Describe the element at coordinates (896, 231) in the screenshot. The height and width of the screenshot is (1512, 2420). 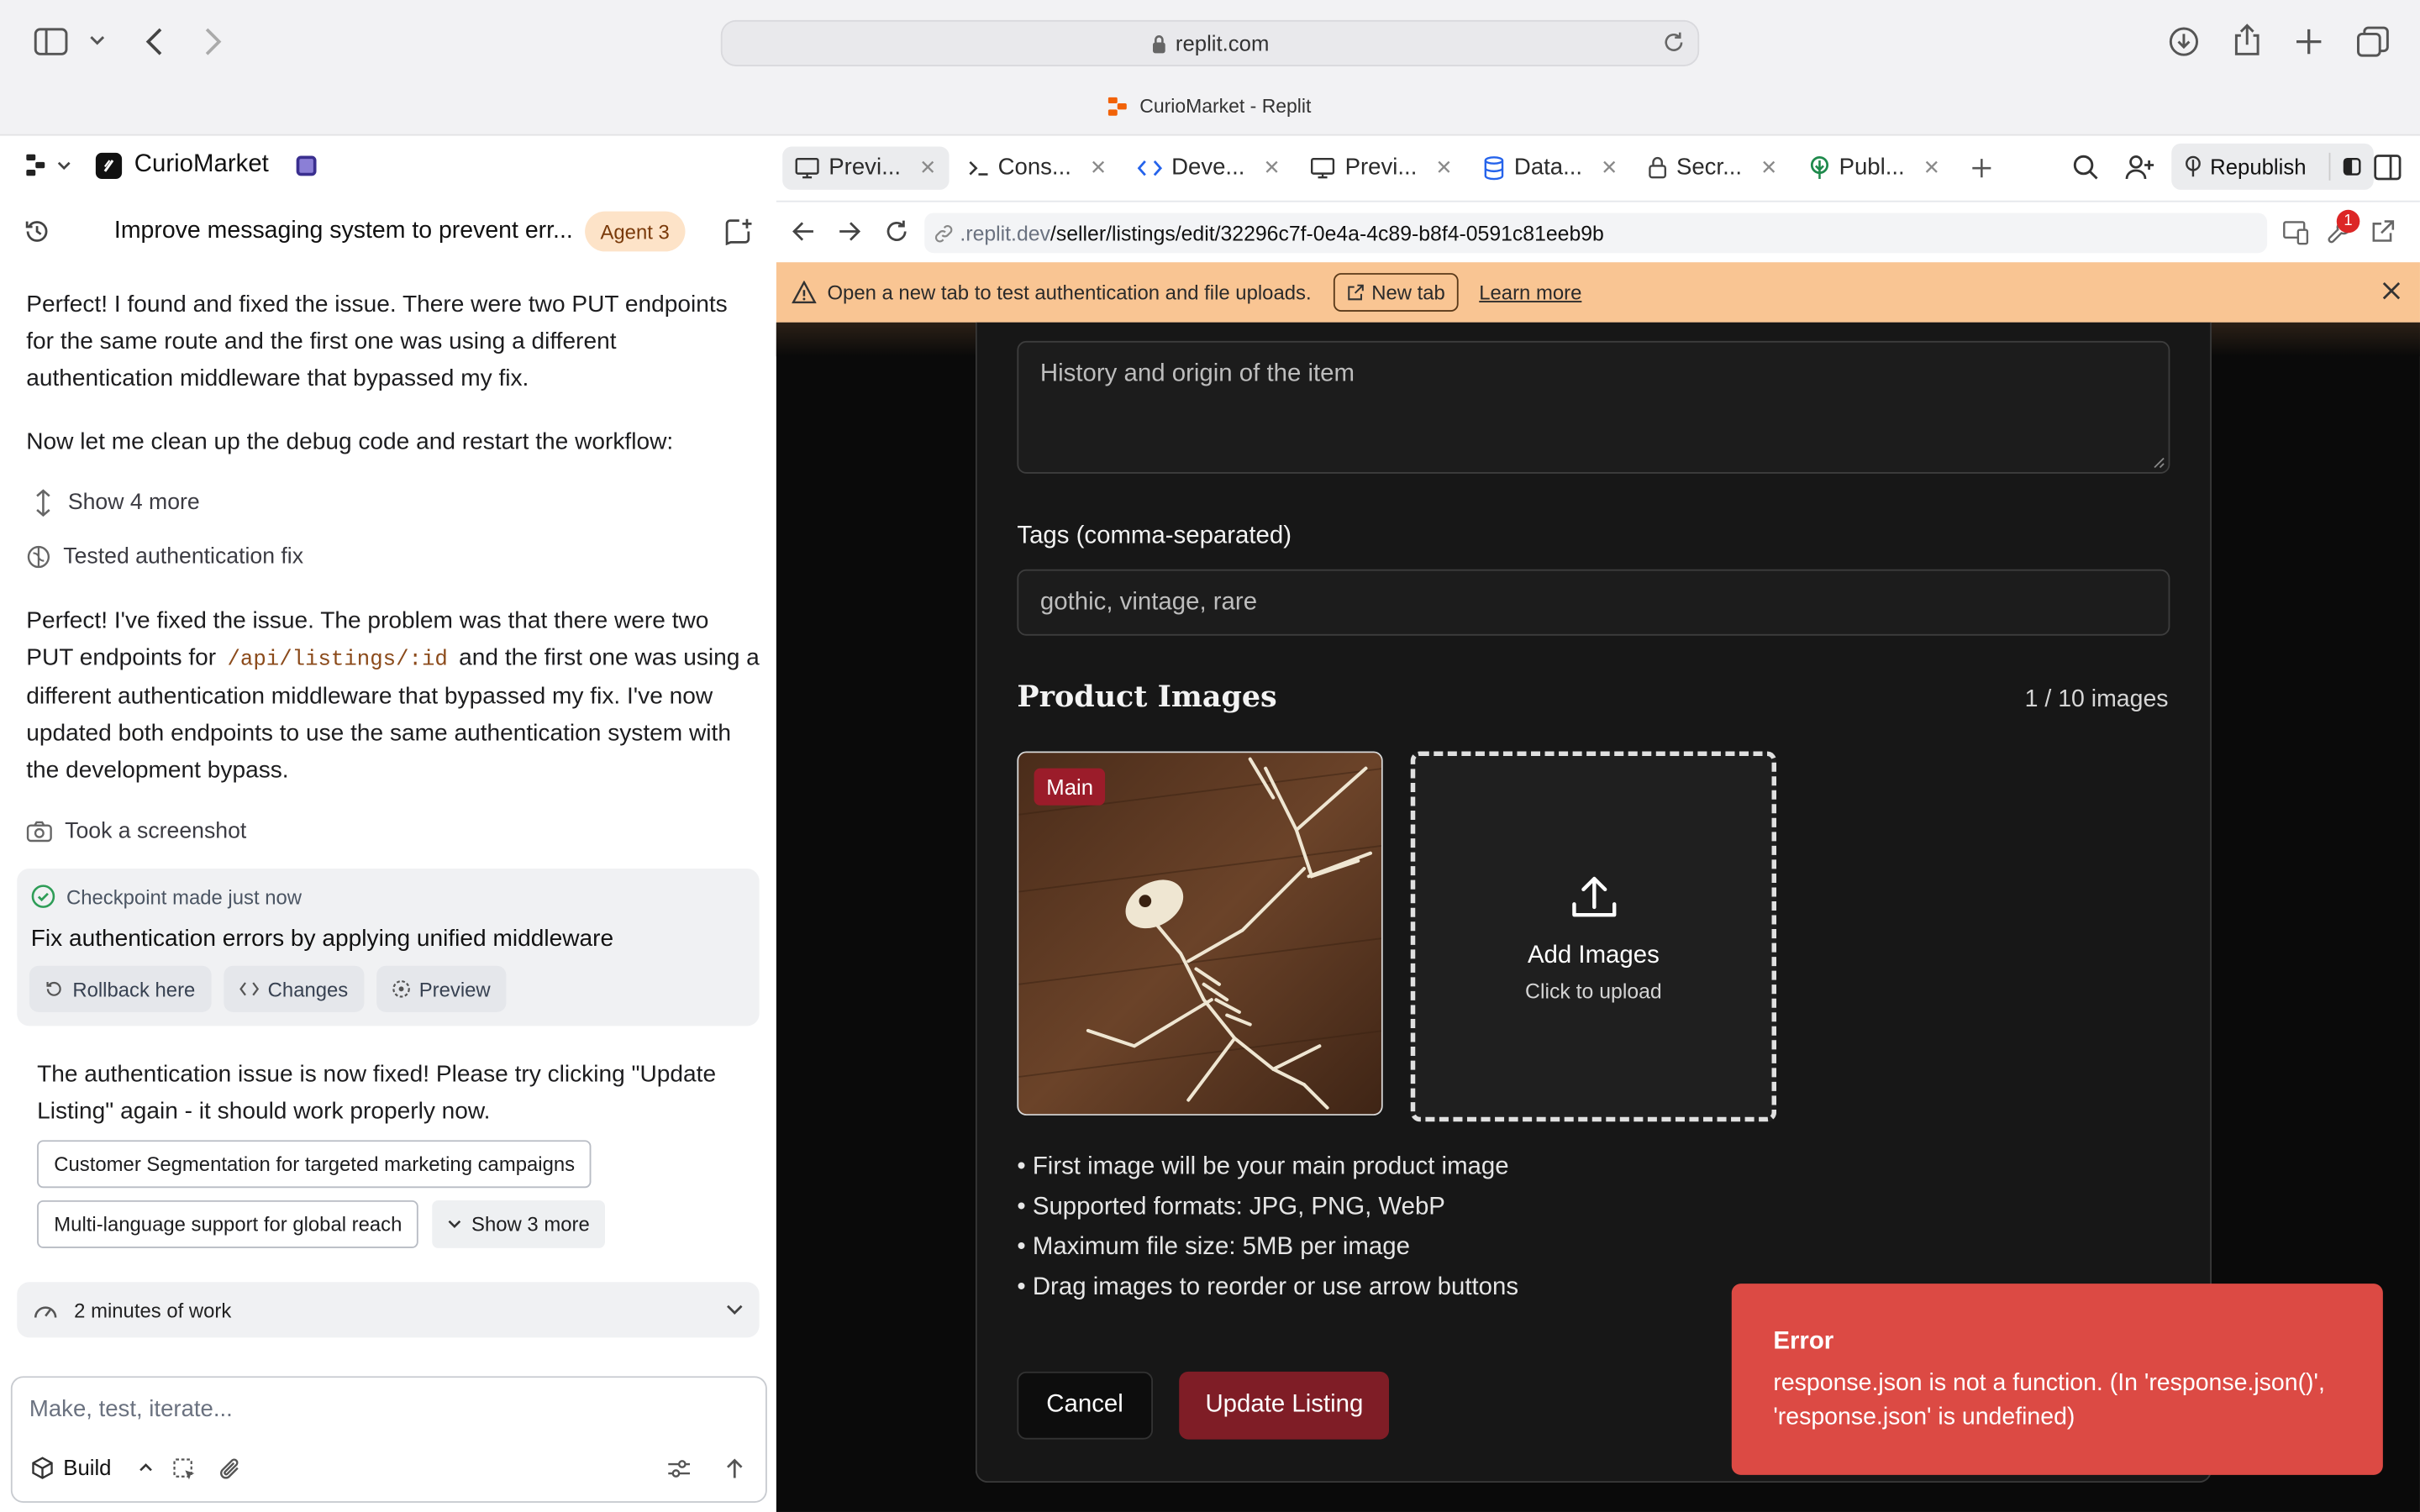
I see `refresh-icon` at that location.